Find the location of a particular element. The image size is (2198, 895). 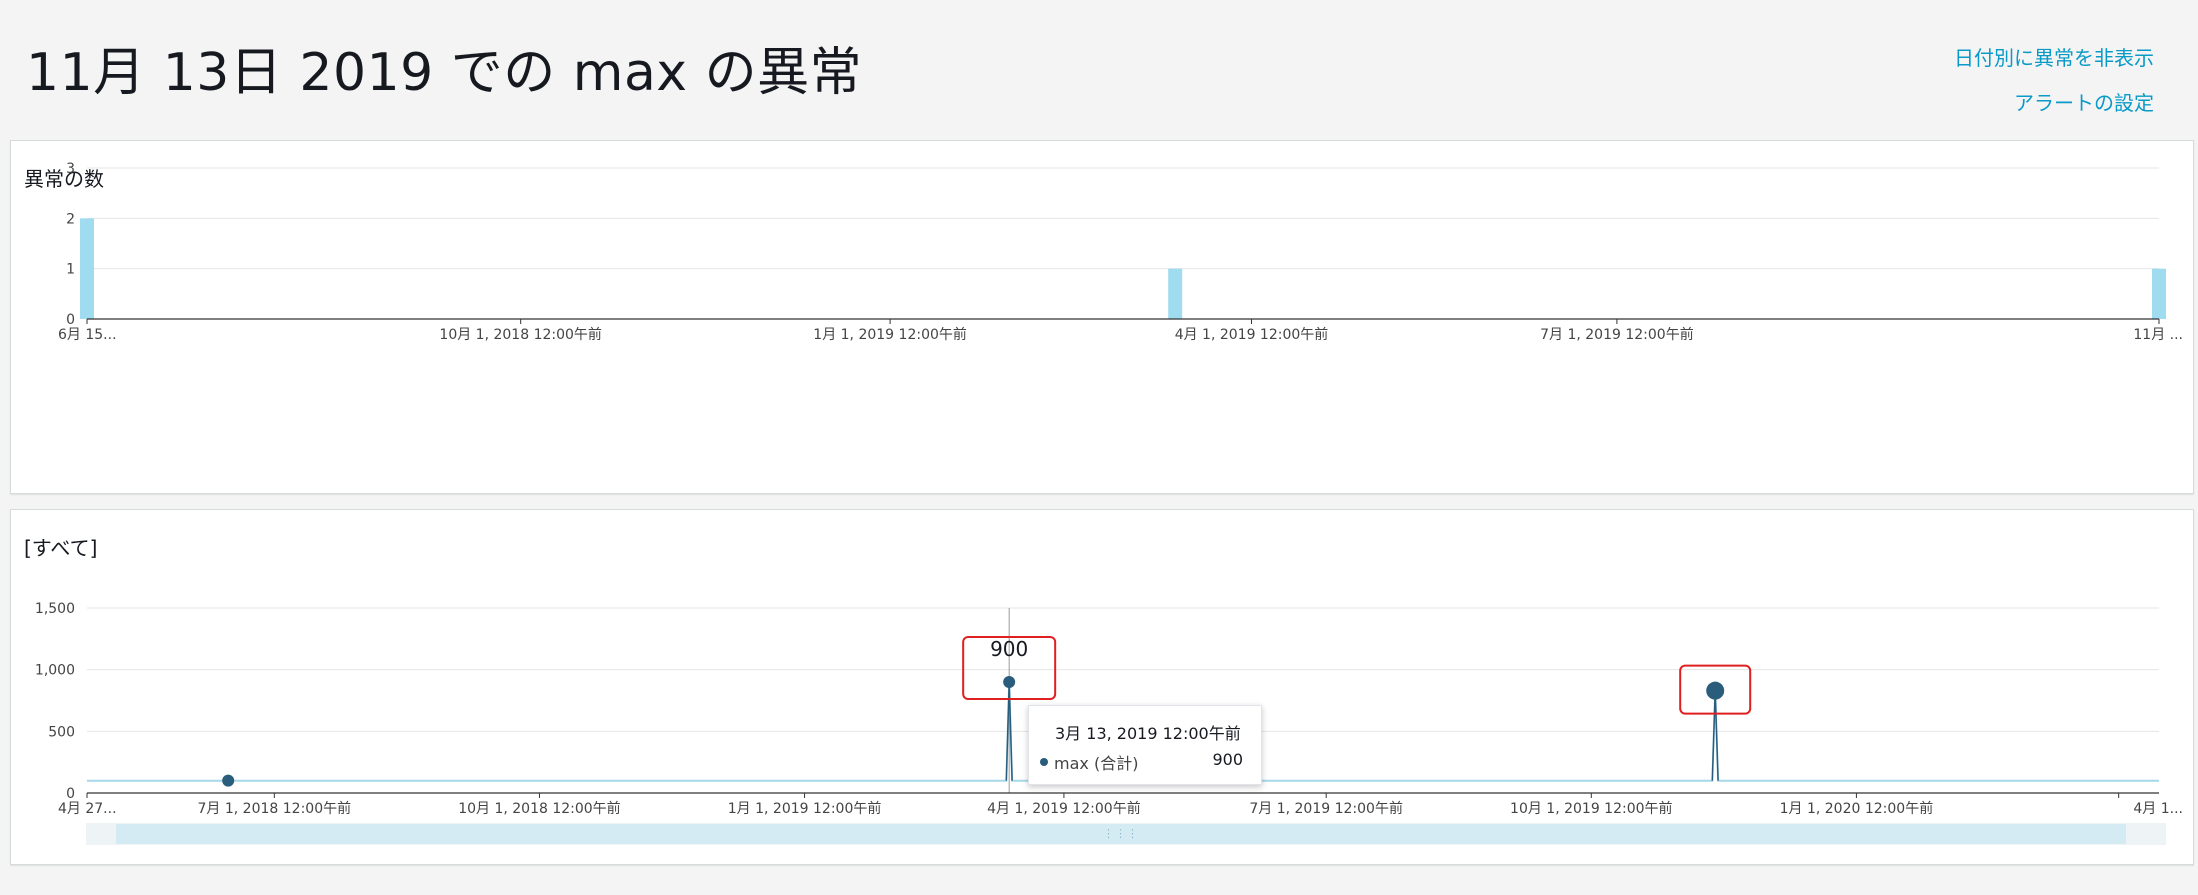

page-title: 11月 13日 2019 での max の異常 is located at coordinates (444, 73).